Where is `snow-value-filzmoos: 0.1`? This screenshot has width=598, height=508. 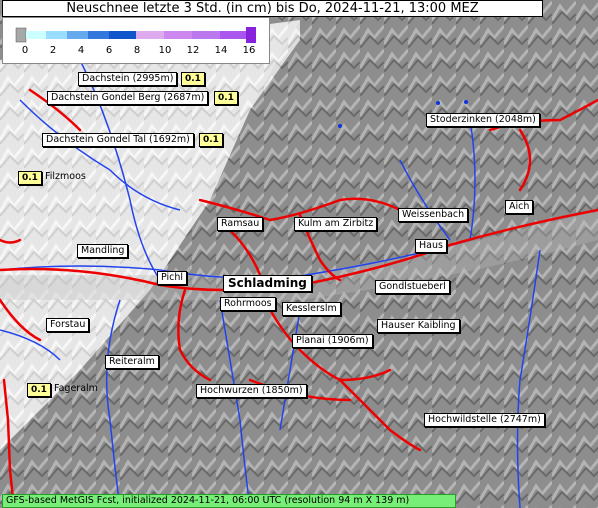 snow-value-filzmoos: 0.1 is located at coordinates (30, 178).